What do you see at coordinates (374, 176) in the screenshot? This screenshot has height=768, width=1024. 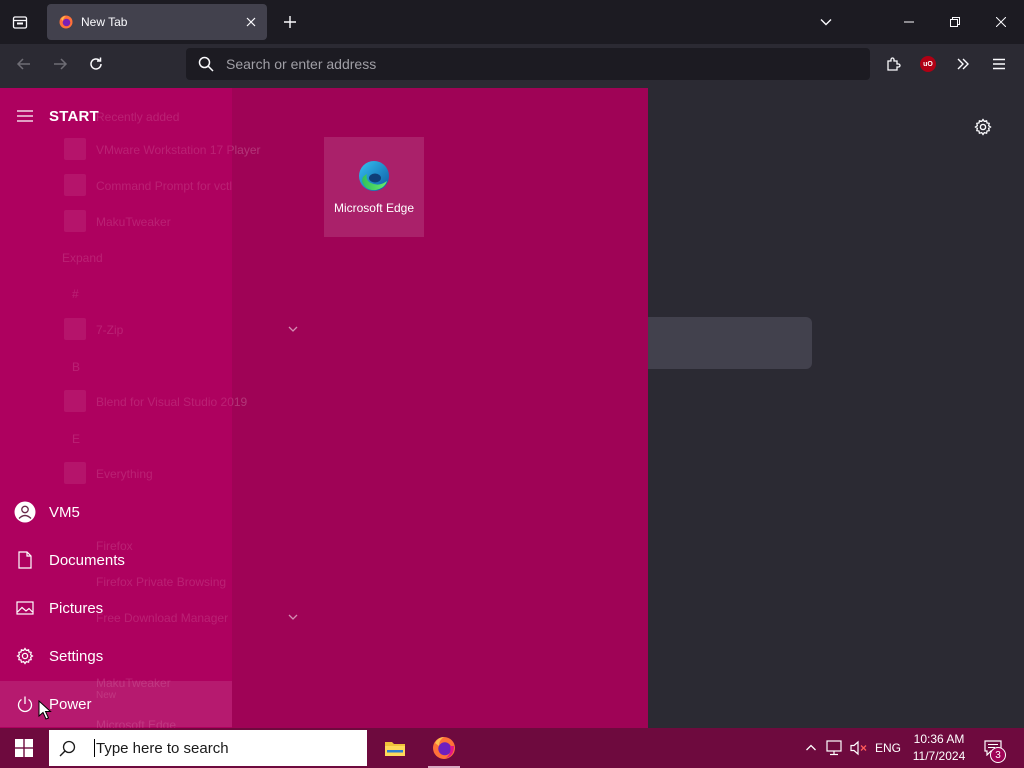 I see `edge-icon` at bounding box center [374, 176].